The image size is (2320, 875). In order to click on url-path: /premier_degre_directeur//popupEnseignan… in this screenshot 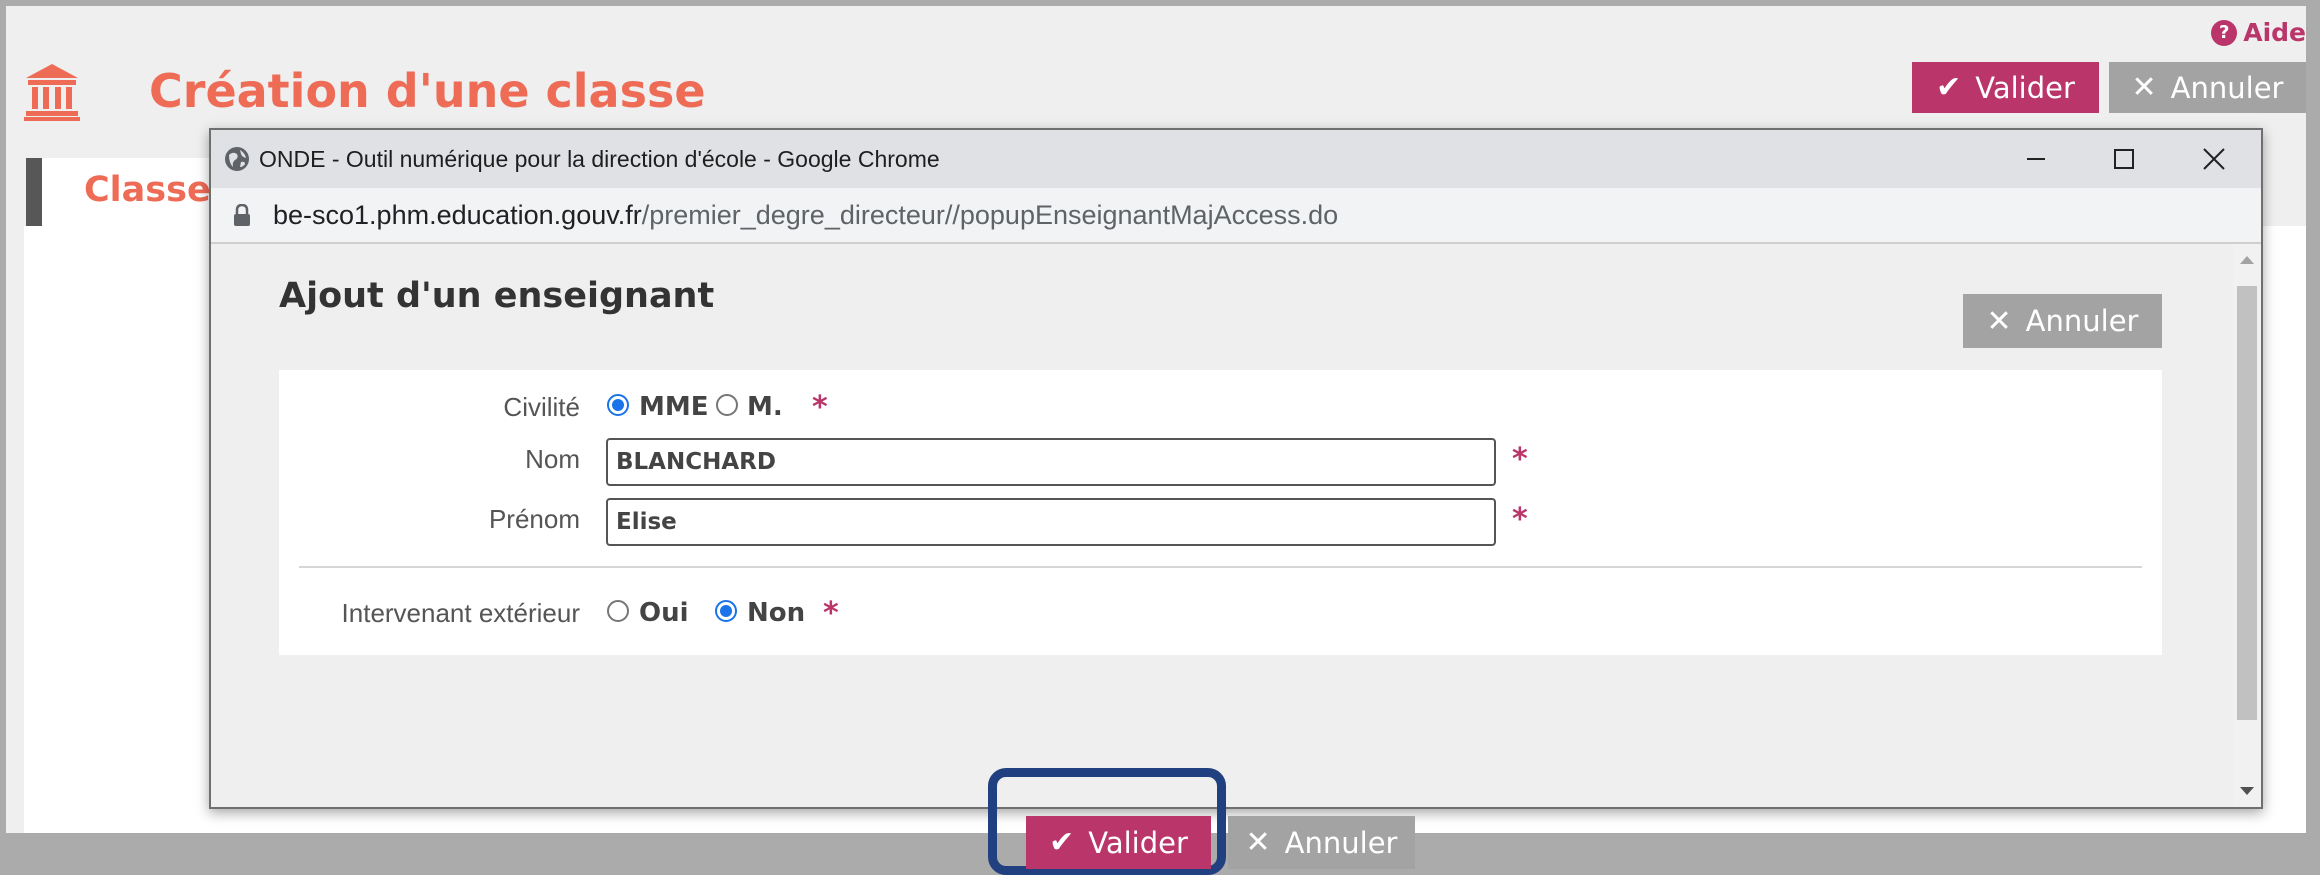, I will do `click(990, 214)`.